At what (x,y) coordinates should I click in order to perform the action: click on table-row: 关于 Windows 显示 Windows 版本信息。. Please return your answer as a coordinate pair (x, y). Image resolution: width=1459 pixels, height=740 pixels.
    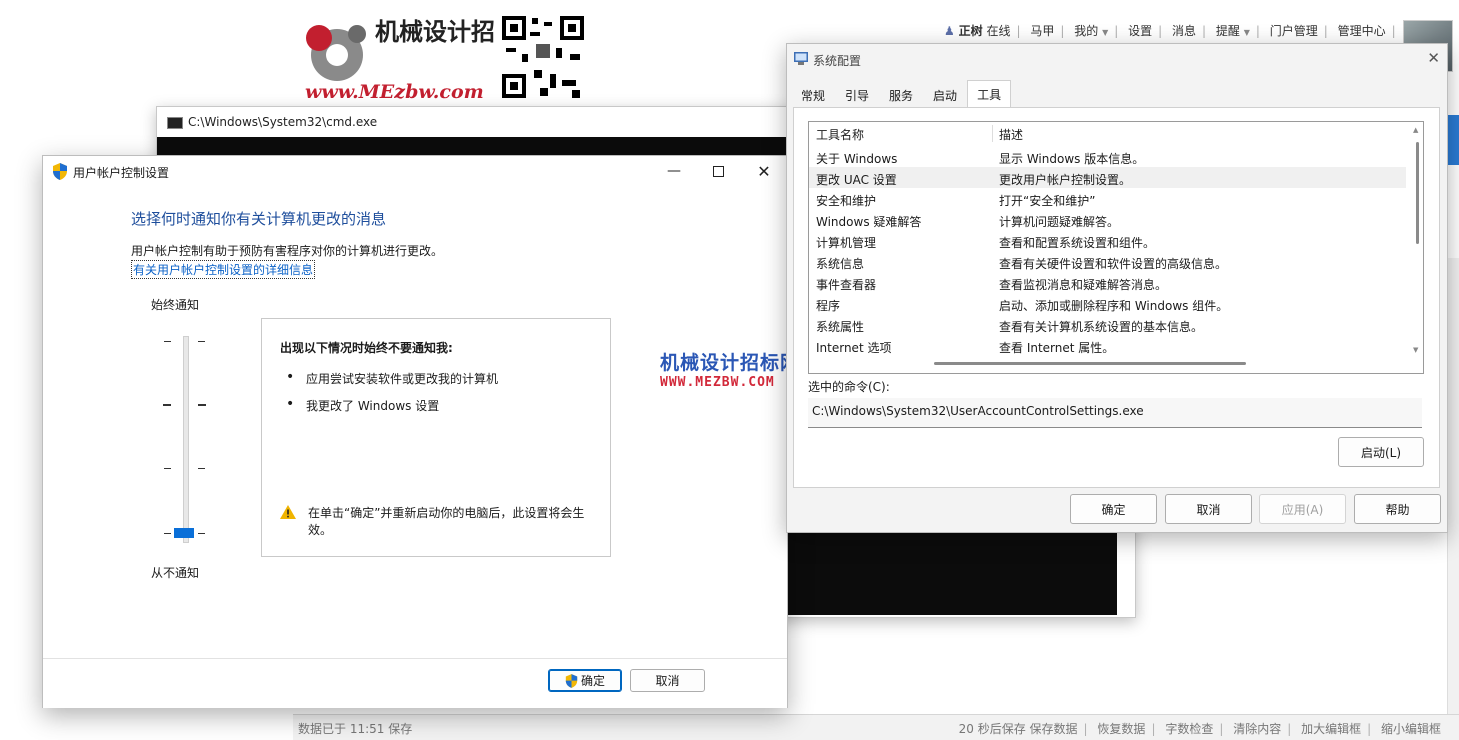
    Looking at the image, I should click on (1107, 156).